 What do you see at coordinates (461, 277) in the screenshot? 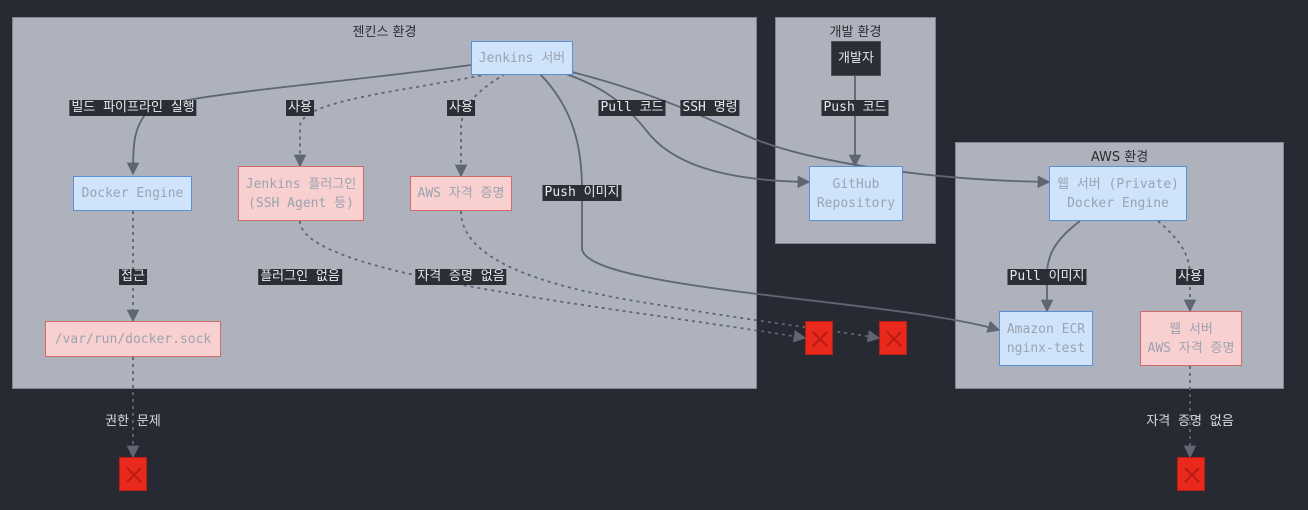
I see `edge-label-no-creds: 자격 증명 없음` at bounding box center [461, 277].